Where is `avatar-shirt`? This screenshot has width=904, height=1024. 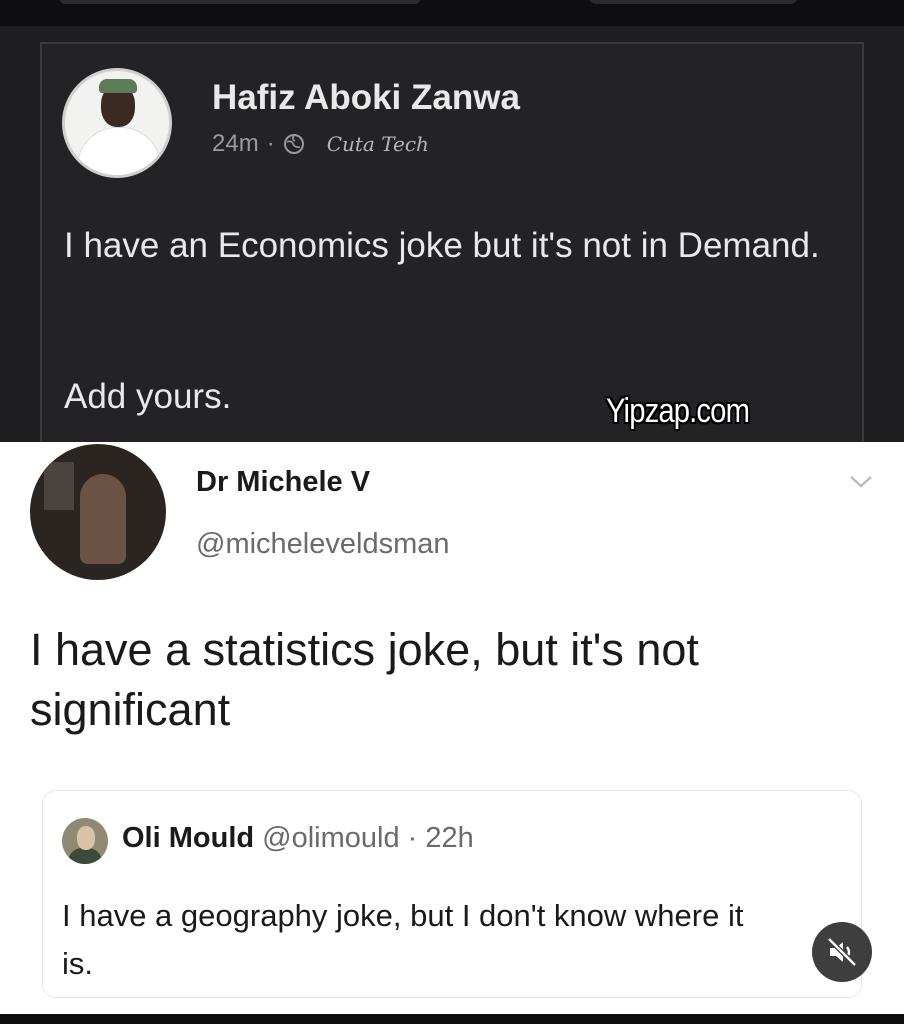
avatar-shirt is located at coordinates (85, 856).